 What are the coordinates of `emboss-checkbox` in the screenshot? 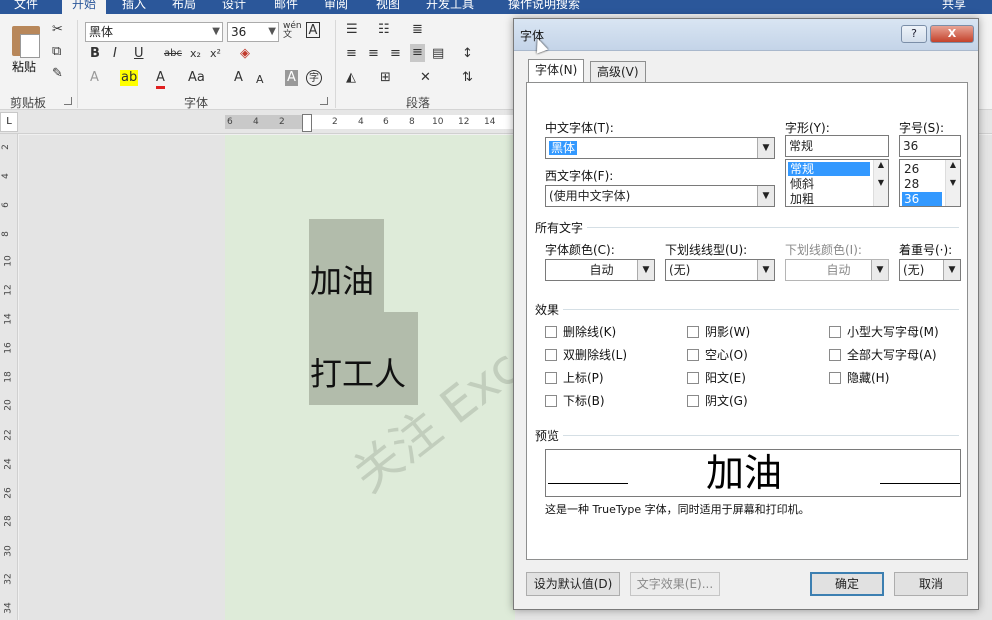 It's located at (693, 378).